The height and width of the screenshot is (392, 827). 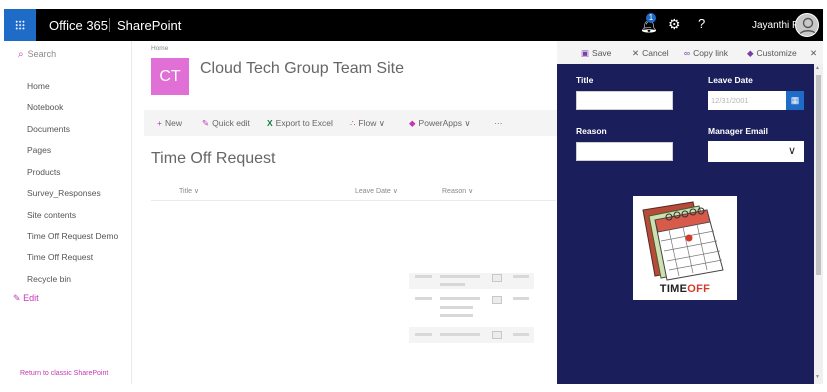 I want to click on cancel-button: ✕ Cancel, so click(x=650, y=53).